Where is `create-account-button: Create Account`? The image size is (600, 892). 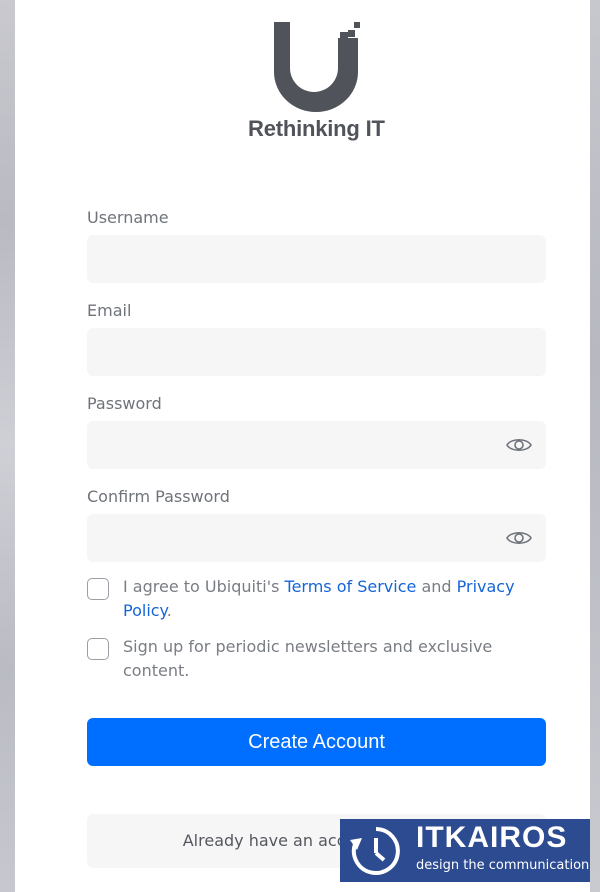
create-account-button: Create Account is located at coordinates (316, 742).